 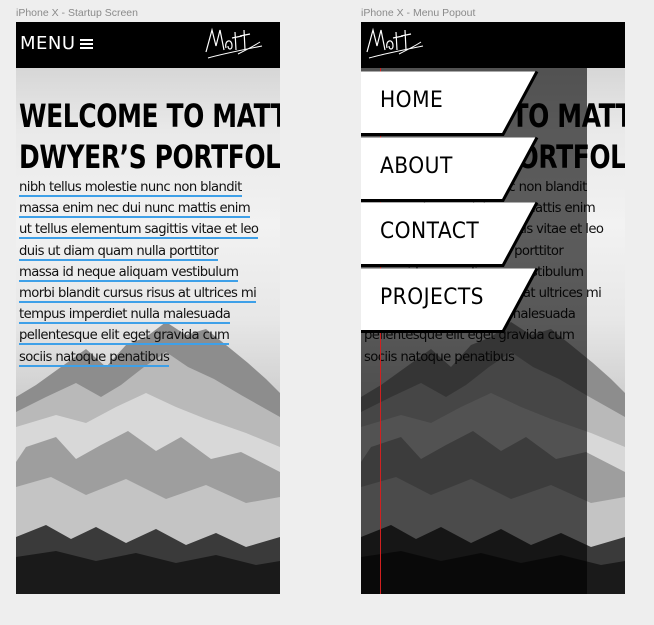 I want to click on artboard-label-menu-popout: iPhone X - Menu Popout, so click(x=418, y=13).